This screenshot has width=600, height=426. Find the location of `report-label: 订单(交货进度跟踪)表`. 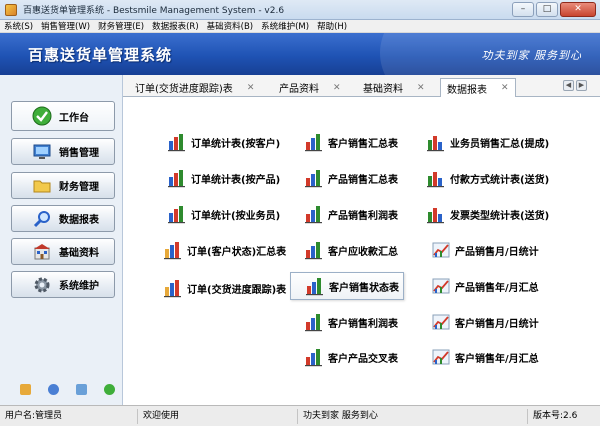

report-label: 订单(交货进度跟踪)表 is located at coordinates (237, 290).